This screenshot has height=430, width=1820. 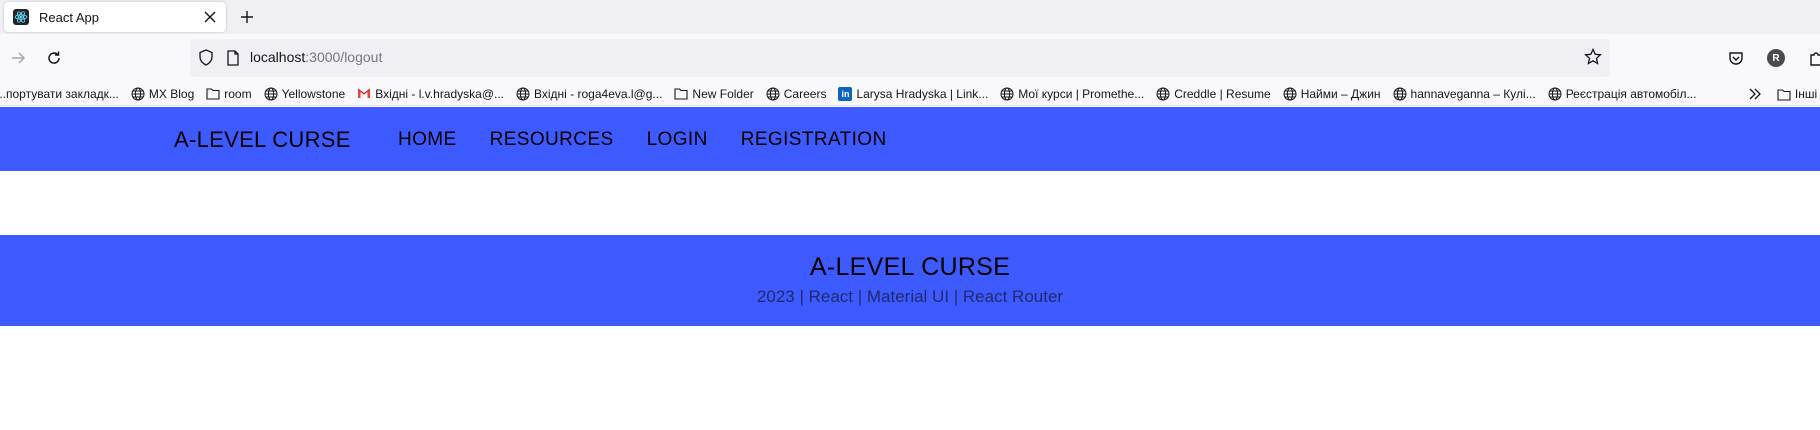 I want to click on gmail-icon, so click(x=364, y=93).